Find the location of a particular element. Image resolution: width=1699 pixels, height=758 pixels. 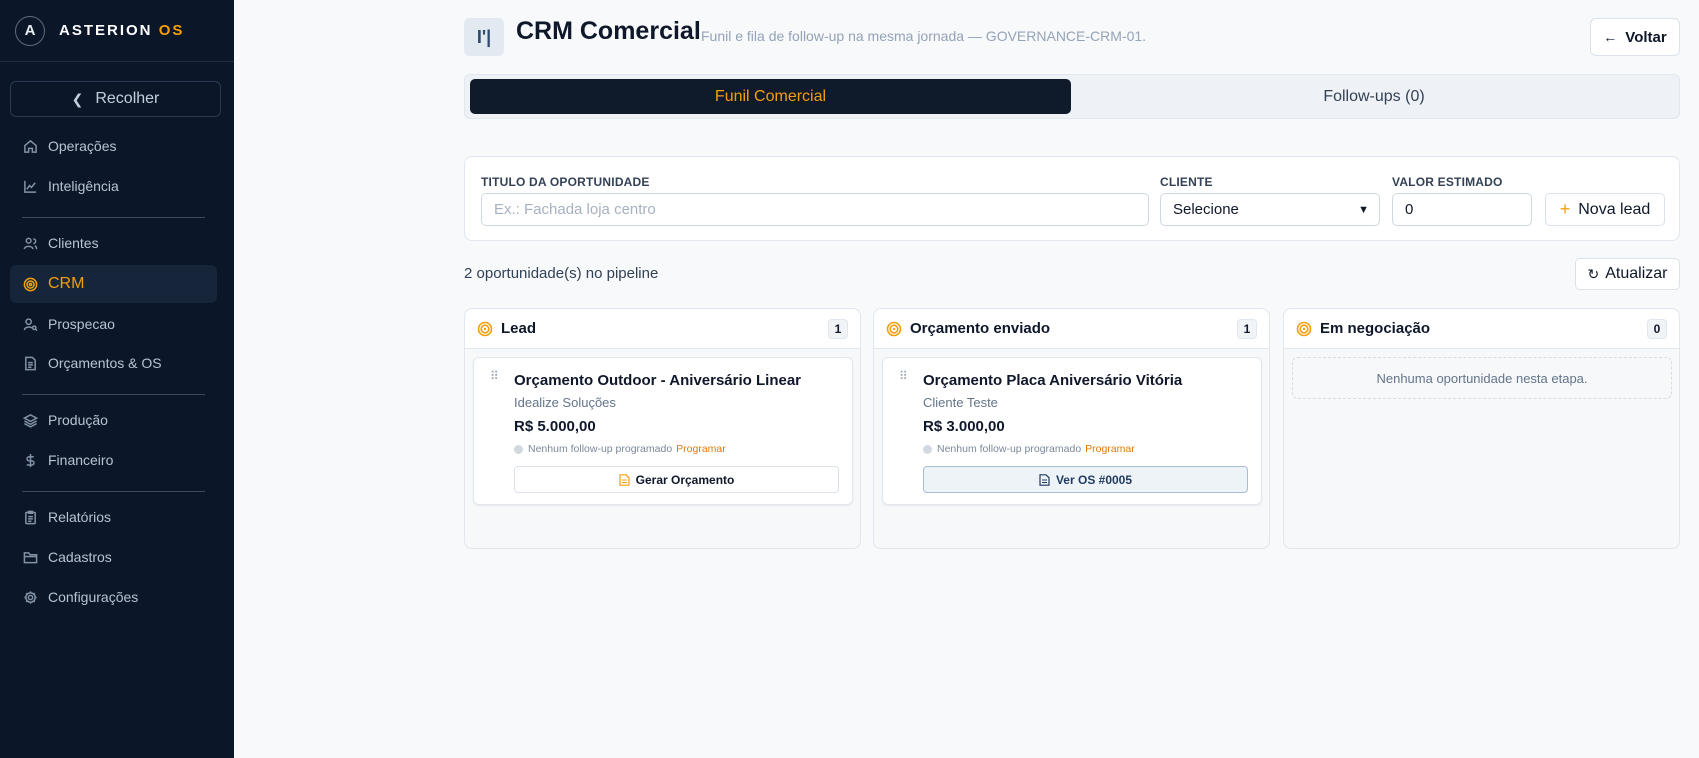

sidebar-item-label: Cadastros is located at coordinates (80, 557).